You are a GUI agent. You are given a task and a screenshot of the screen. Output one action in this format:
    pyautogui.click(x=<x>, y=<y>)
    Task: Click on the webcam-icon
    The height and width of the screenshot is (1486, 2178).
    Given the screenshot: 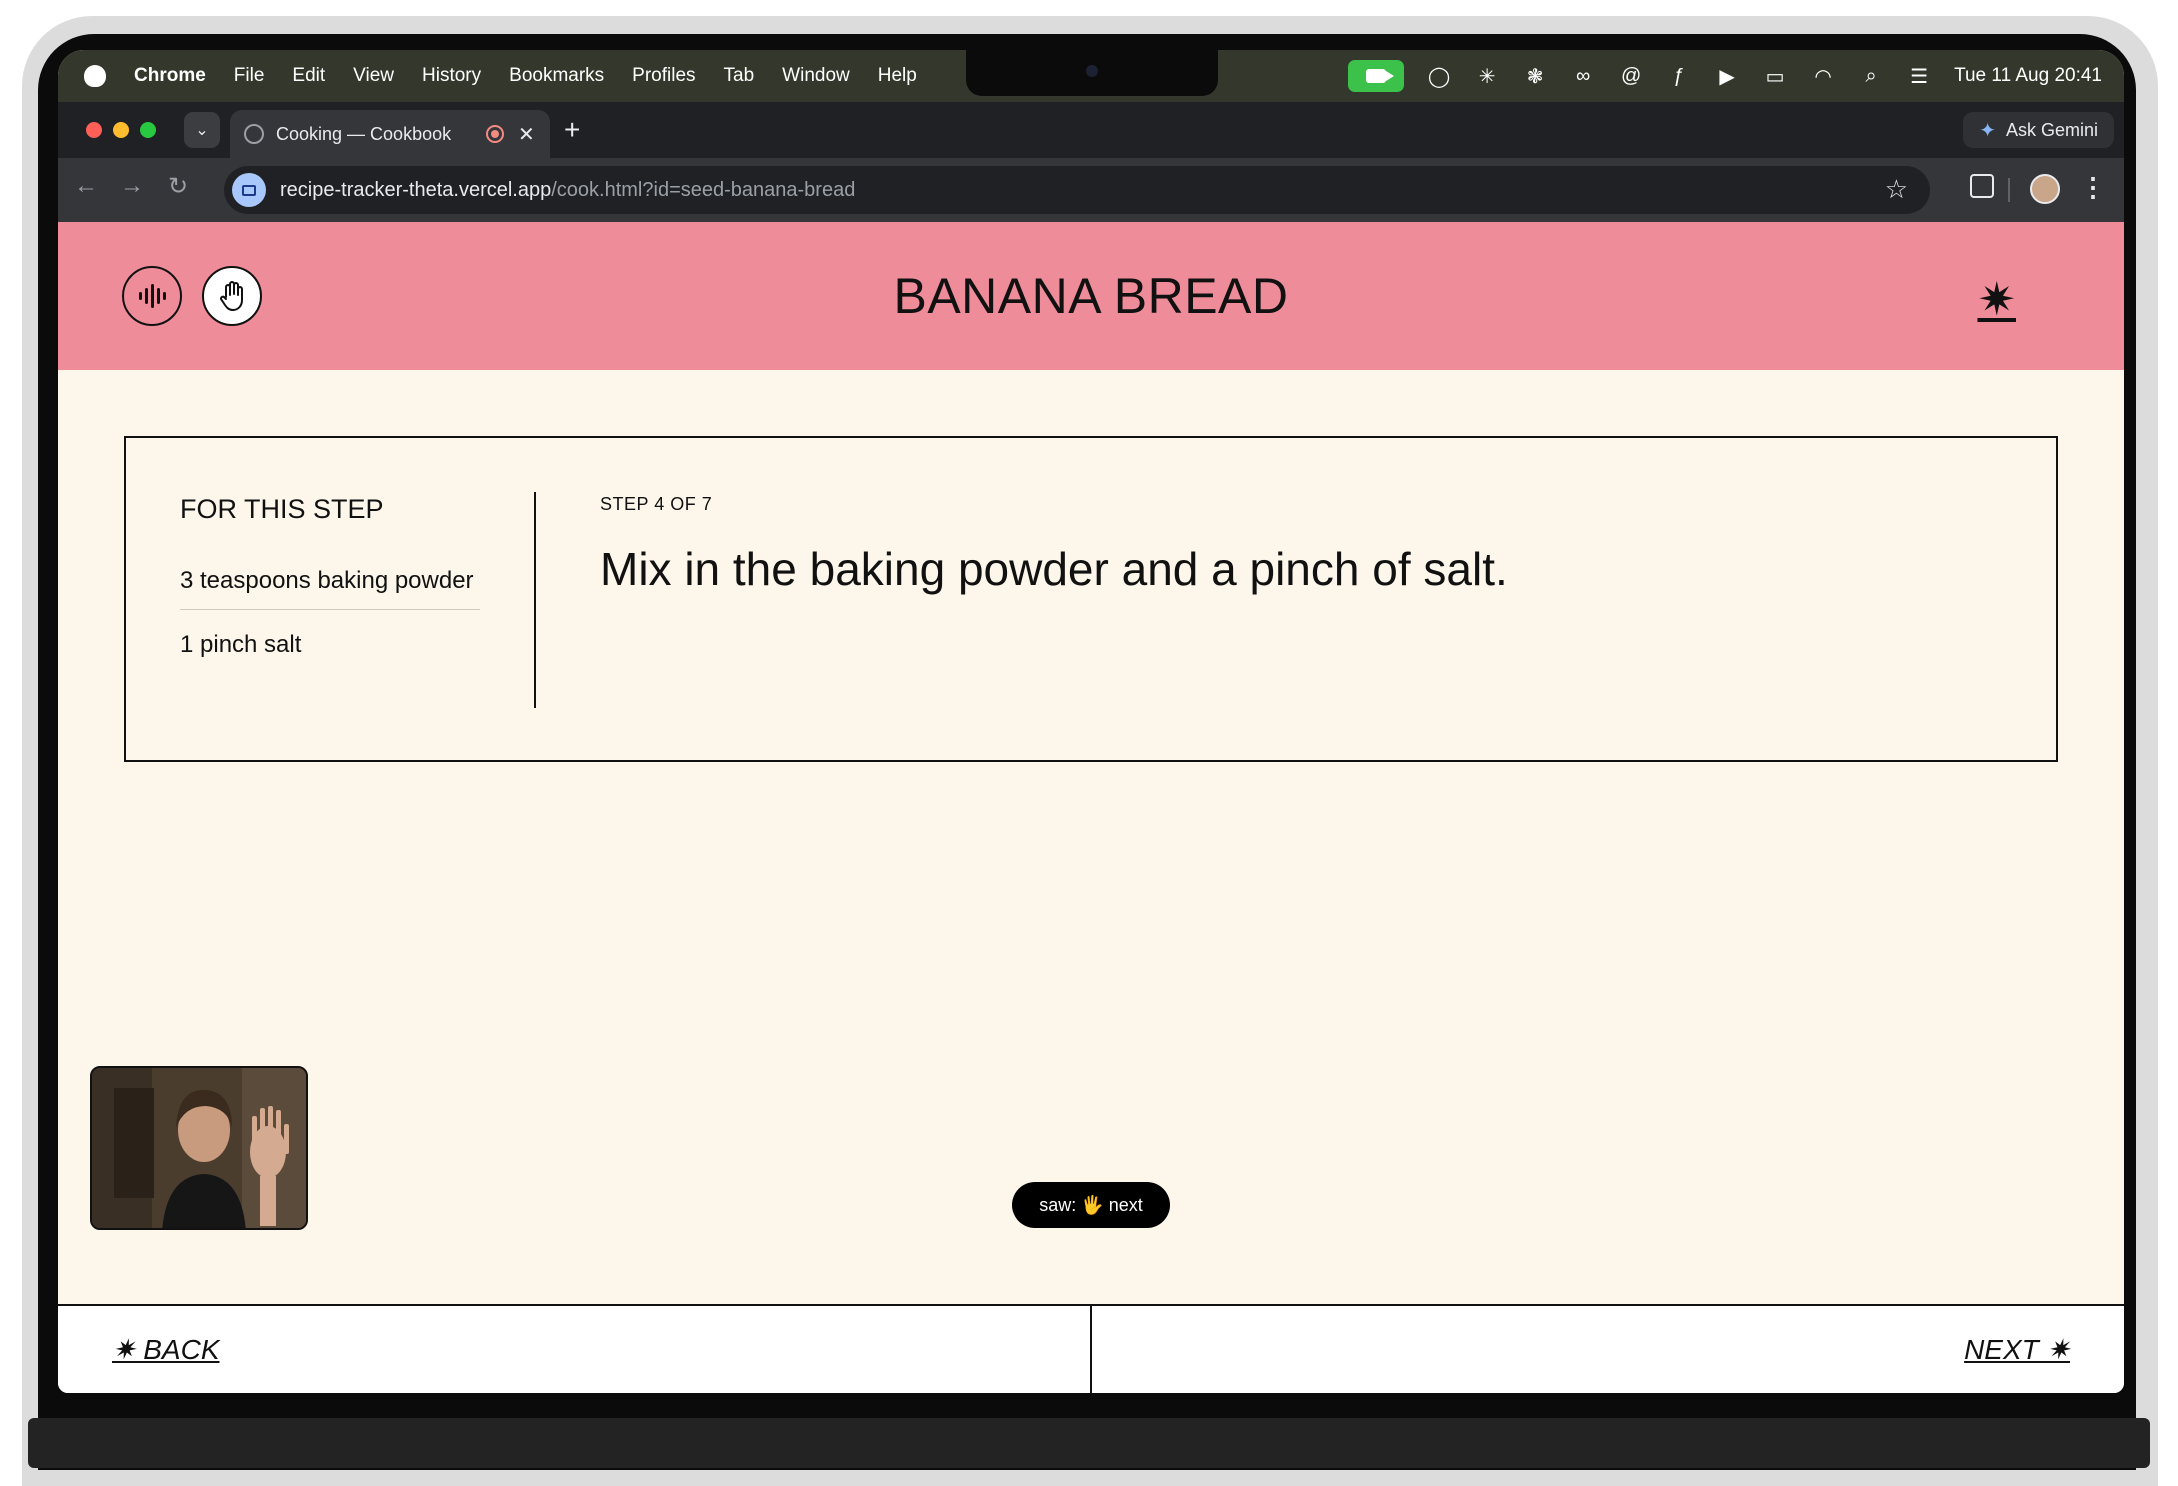 What is the action you would take?
    pyautogui.click(x=1092, y=71)
    